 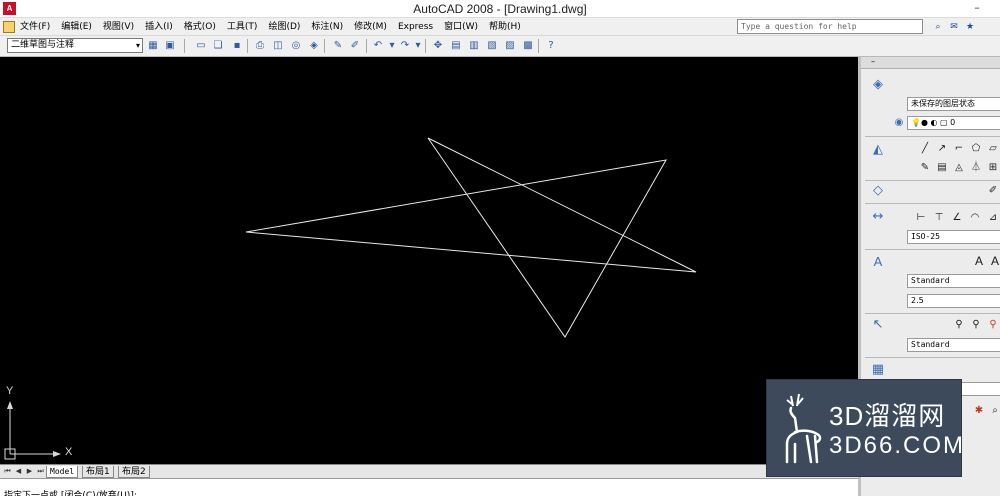 What do you see at coordinates (878, 150) in the screenshot?
I see `2d-draw-icon: ◭` at bounding box center [878, 150].